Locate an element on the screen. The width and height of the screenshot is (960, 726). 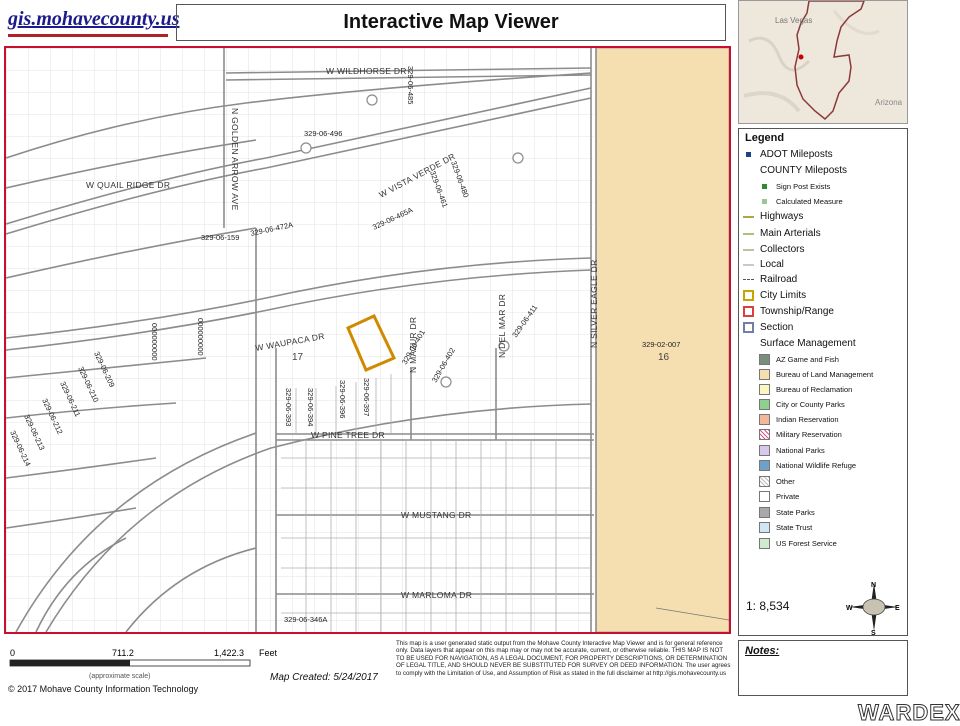
legend-item-label: Railroad is located at coordinates (779, 279).